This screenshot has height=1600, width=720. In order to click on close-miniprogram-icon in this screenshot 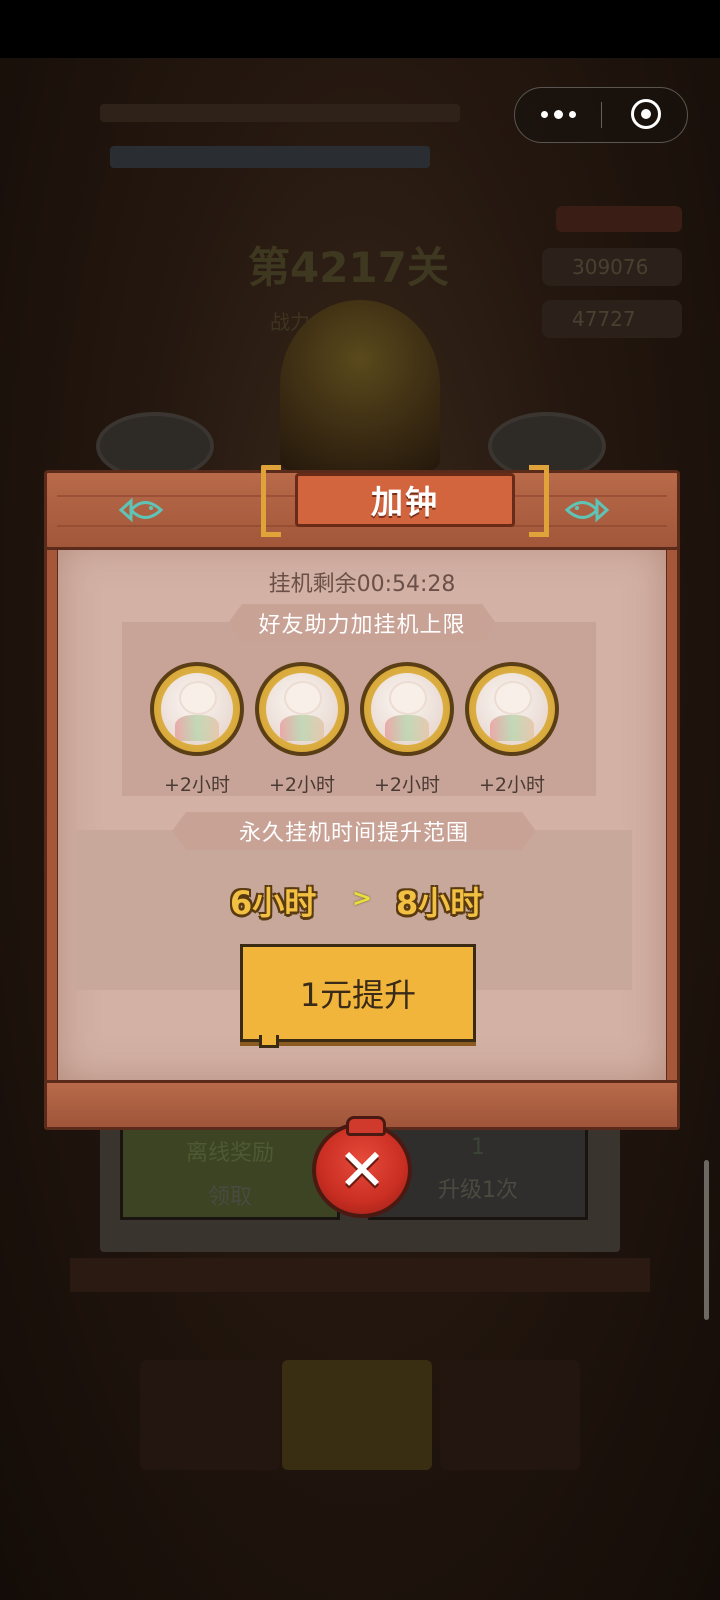, I will do `click(646, 114)`.